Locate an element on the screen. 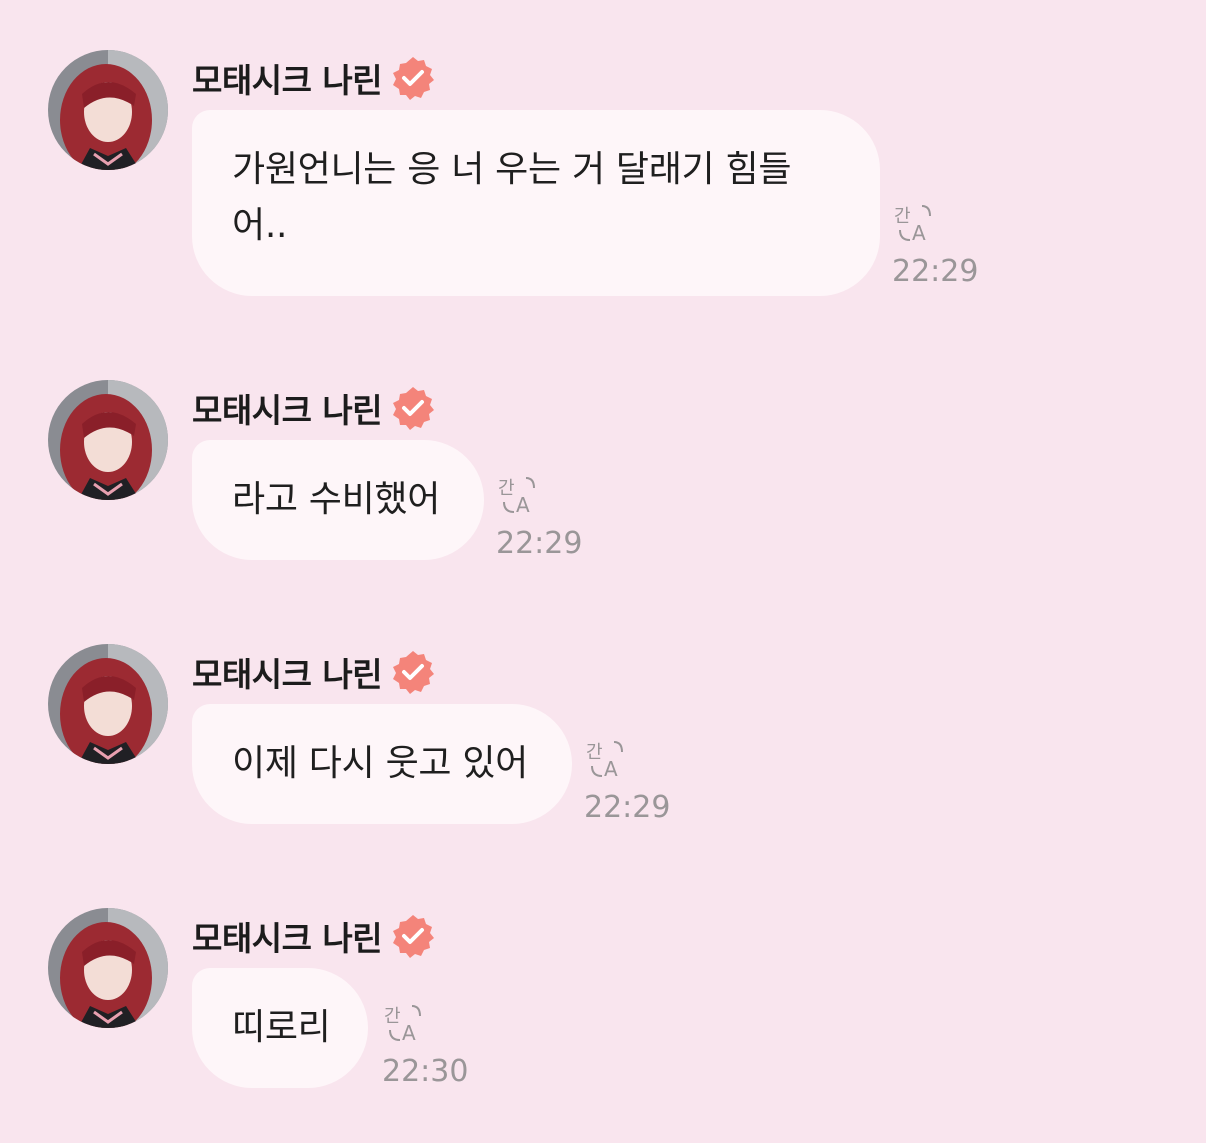  message-meta: 간 A 22:30 is located at coordinates (425, 1045).